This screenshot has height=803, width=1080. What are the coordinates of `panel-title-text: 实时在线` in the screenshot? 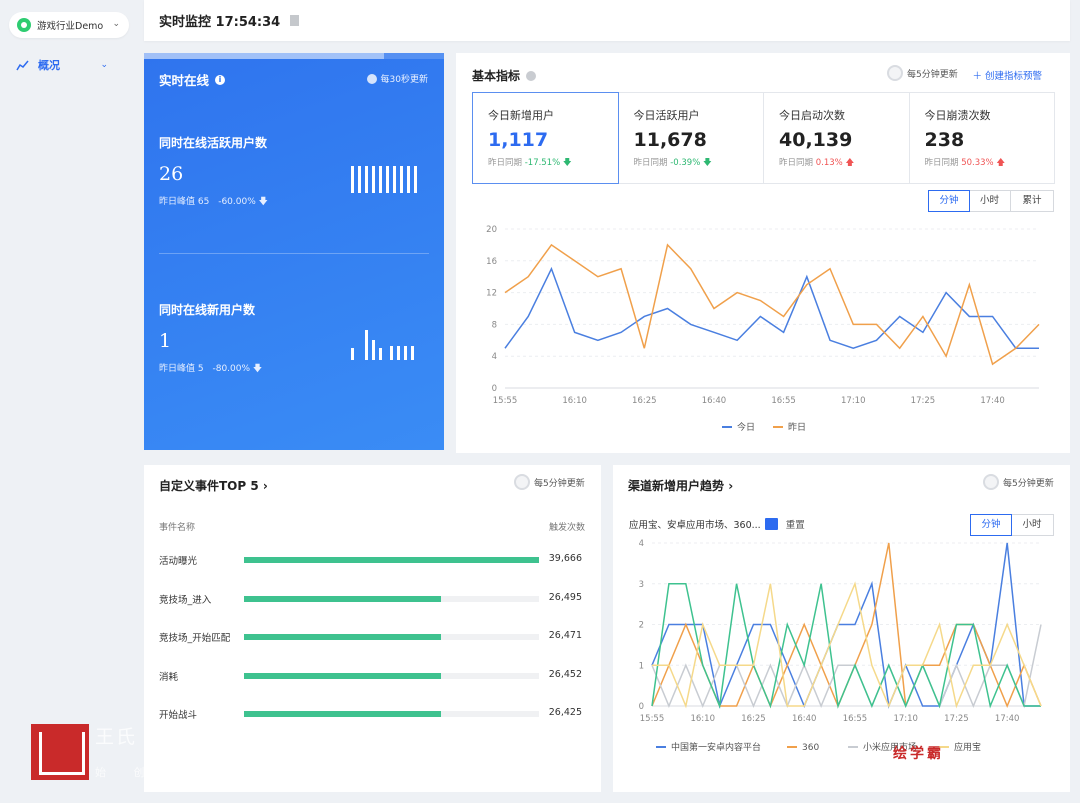 It's located at (184, 80).